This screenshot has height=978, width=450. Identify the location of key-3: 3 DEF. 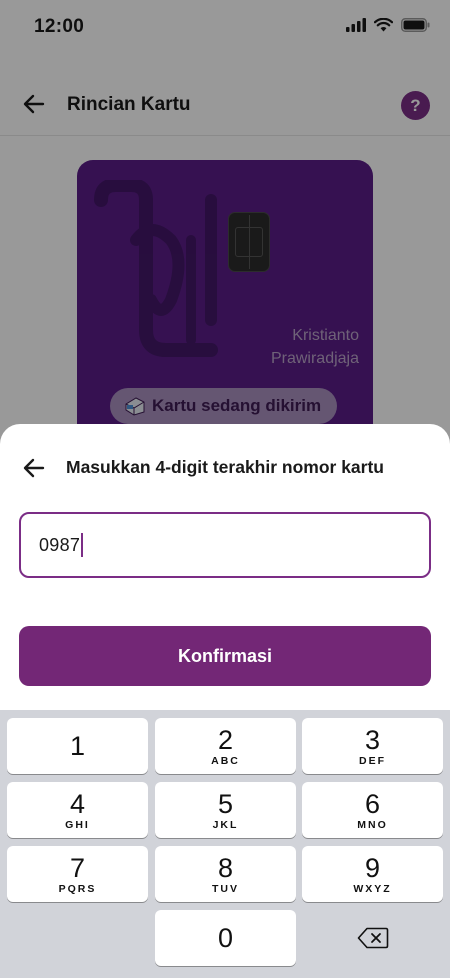
(372, 746).